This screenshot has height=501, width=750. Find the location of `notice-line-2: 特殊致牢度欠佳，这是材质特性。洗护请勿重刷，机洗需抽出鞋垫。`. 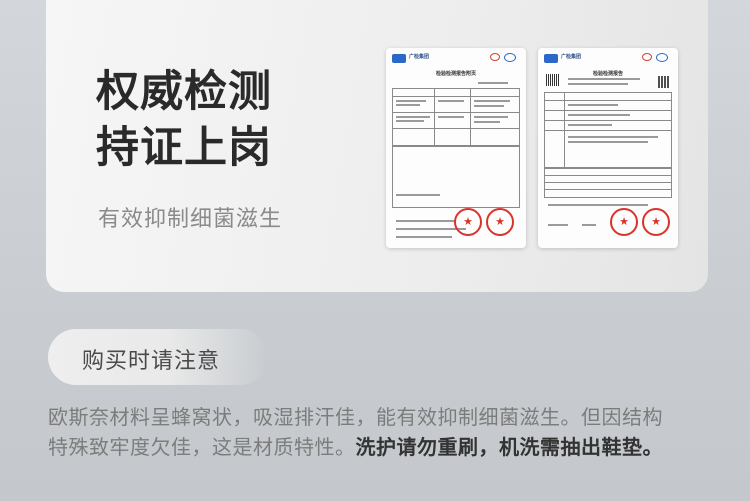

notice-line-2: 特殊致牢度欠佳，这是材质特性。洗护请勿重刷，机洗需抽出鞋垫。 is located at coordinates (393, 447).